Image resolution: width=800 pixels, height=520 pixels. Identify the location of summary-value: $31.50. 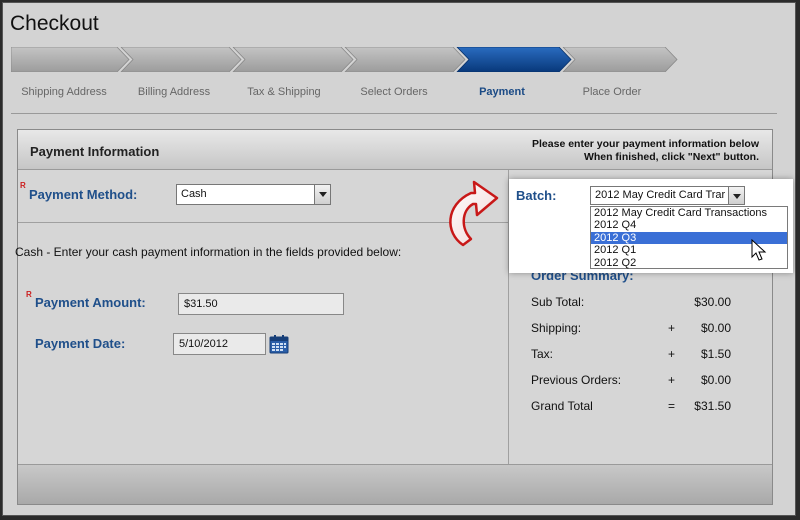
(712, 406).